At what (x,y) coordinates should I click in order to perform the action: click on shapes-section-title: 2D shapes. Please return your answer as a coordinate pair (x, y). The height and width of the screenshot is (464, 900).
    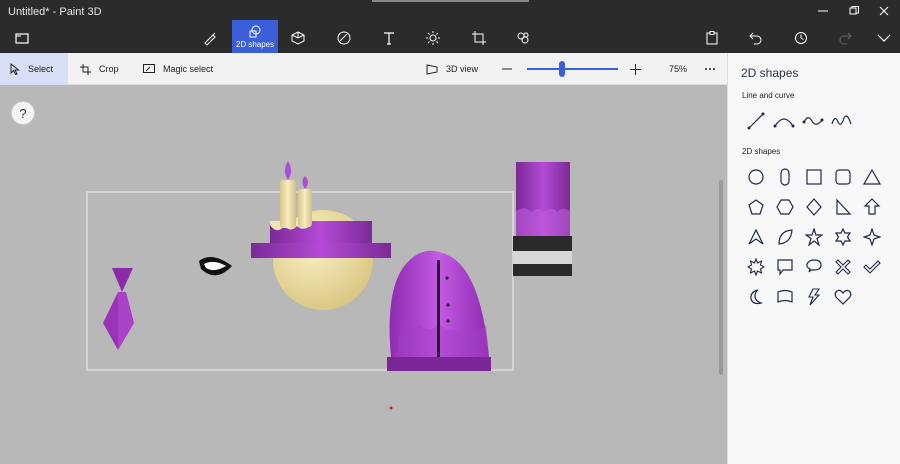
    Looking at the image, I should click on (761, 151).